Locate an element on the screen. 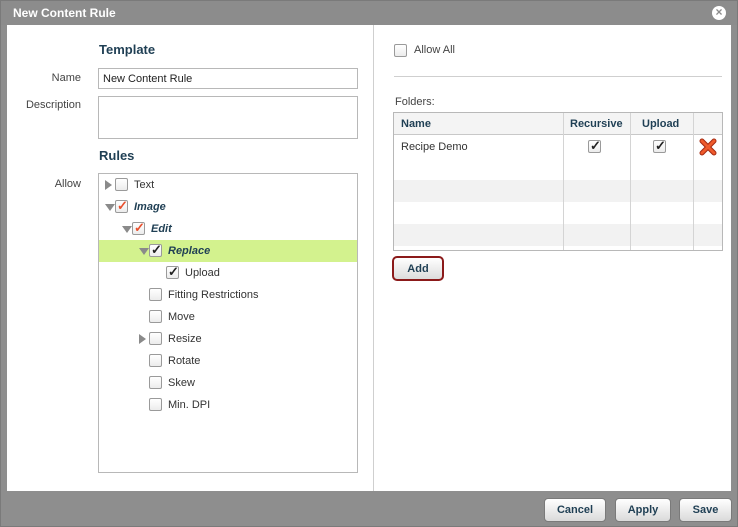 The width and height of the screenshot is (738, 527). tree-item-label: Fitting Restrictions is located at coordinates (213, 295).